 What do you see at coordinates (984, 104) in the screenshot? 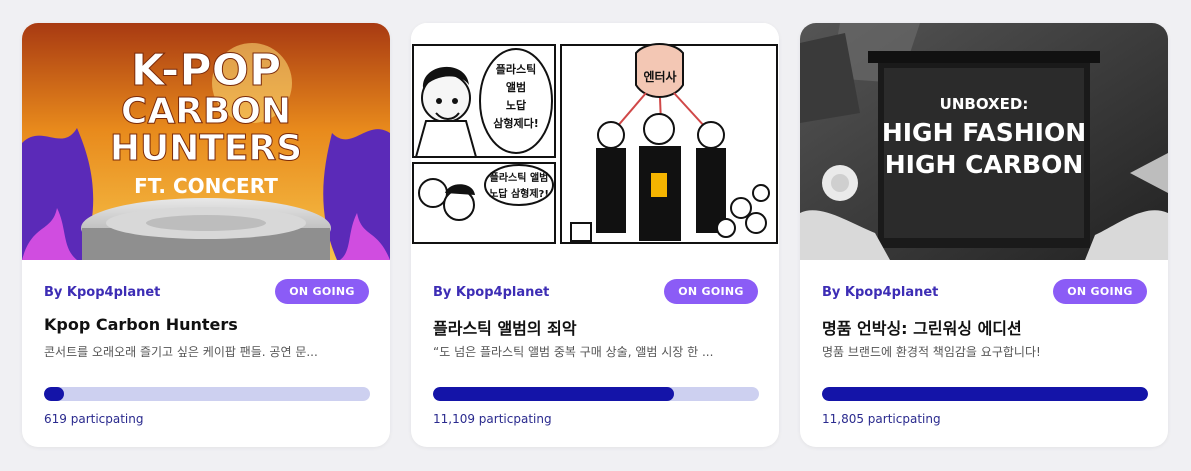
I see `image-text-line1: UNBOXED:` at bounding box center [984, 104].